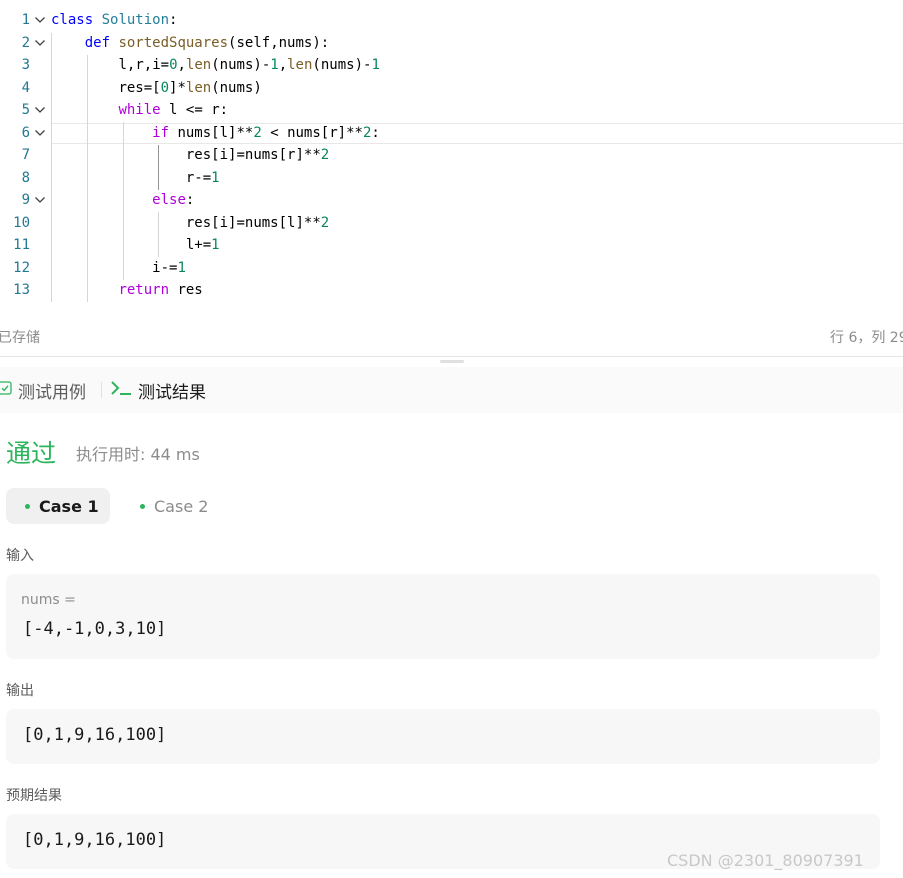 The width and height of the screenshot is (903, 878). Describe the element at coordinates (451, 336) in the screenshot. I see `editor-status-bar: 已存储 行 6，列 29` at that location.